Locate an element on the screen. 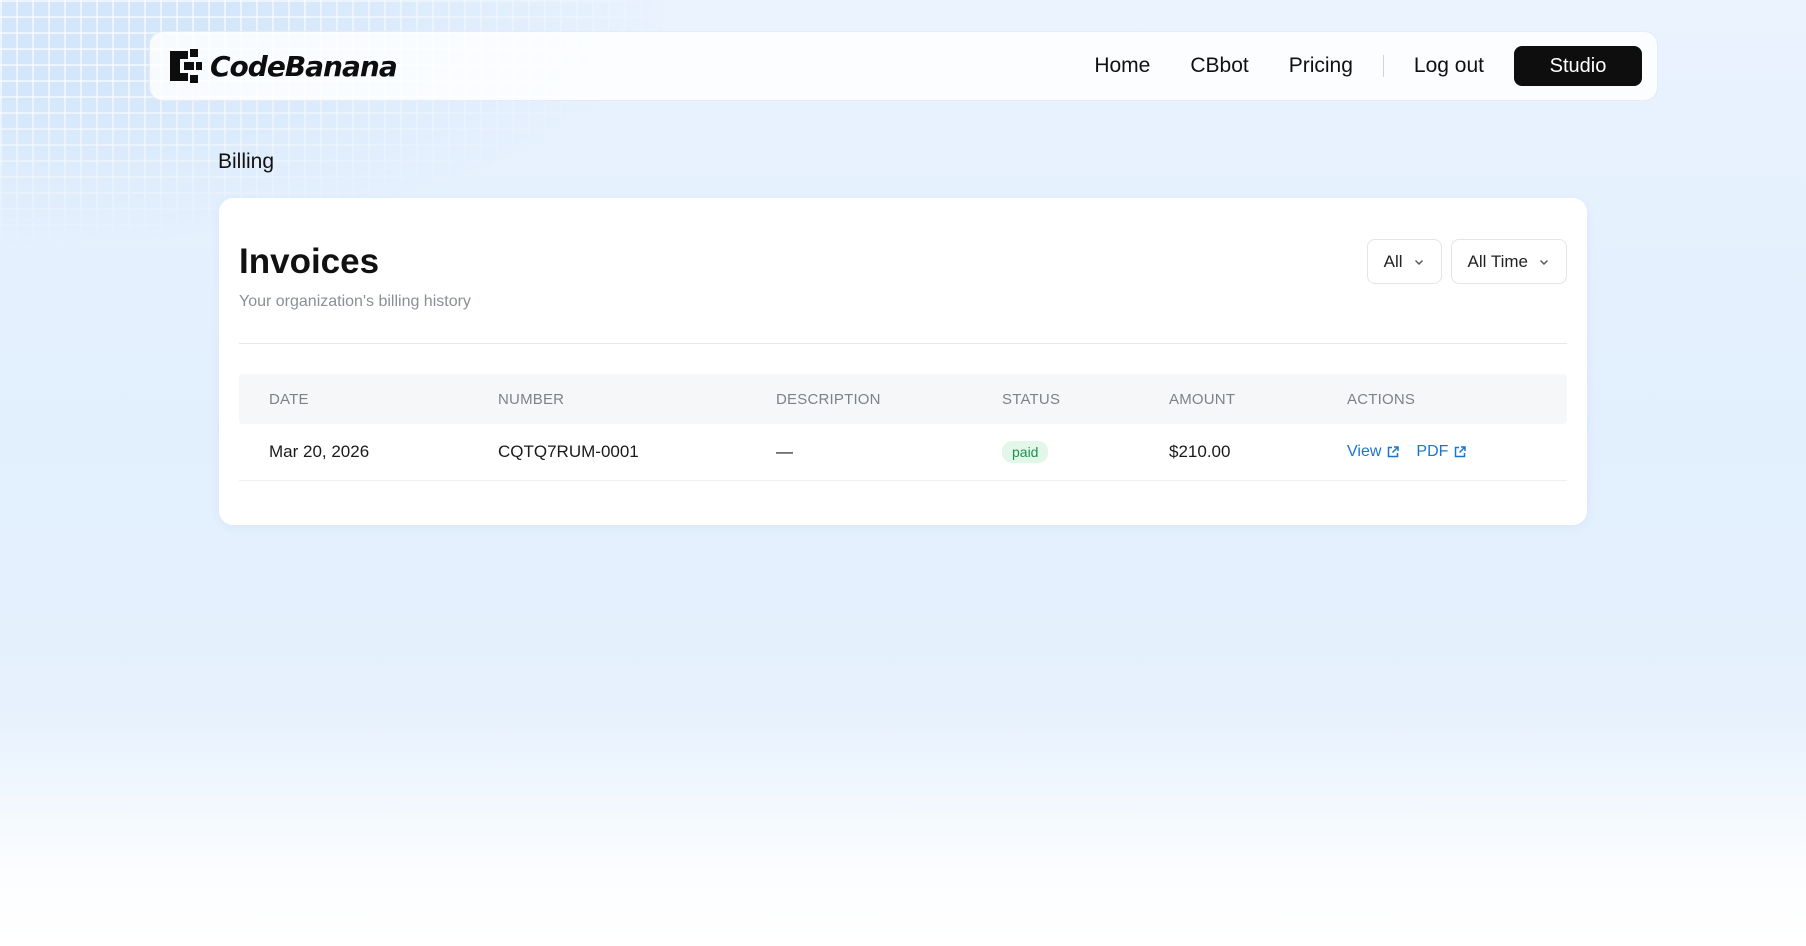  nav-divider is located at coordinates (1383, 66).